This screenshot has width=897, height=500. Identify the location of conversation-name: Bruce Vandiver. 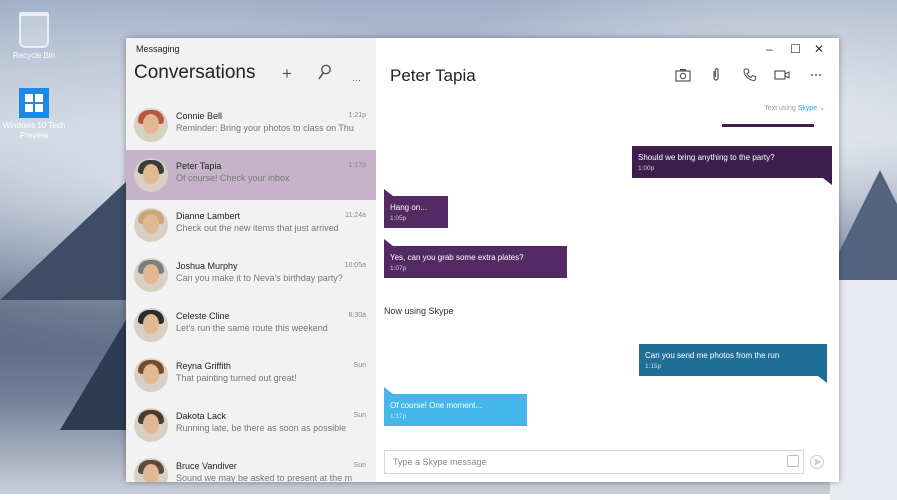
(206, 466).